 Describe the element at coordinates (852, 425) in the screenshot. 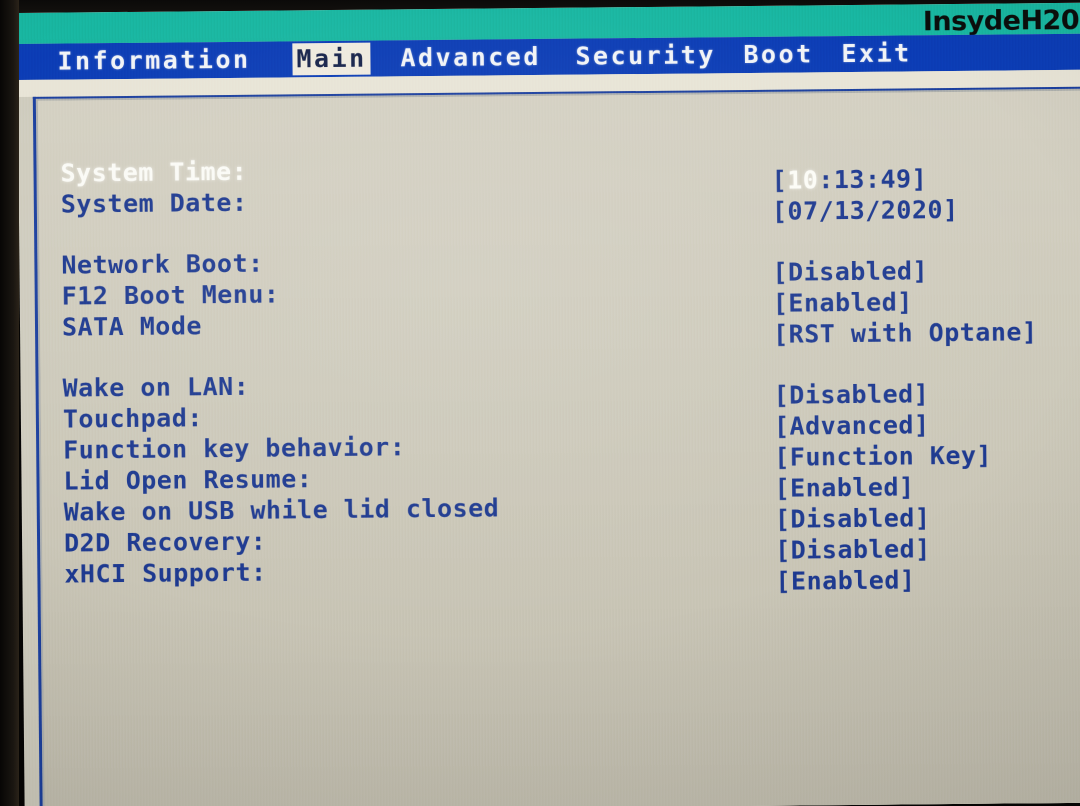

I see `setting-value-touchpad: [Advanced]` at that location.